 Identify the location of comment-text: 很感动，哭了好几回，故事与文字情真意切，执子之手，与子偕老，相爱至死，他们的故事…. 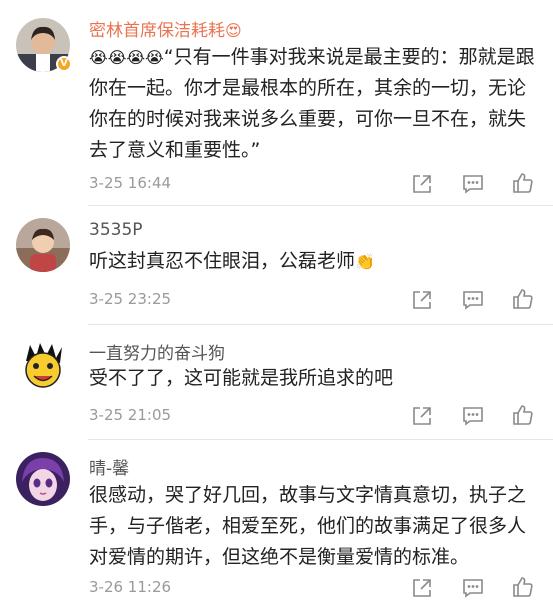
(308, 526).